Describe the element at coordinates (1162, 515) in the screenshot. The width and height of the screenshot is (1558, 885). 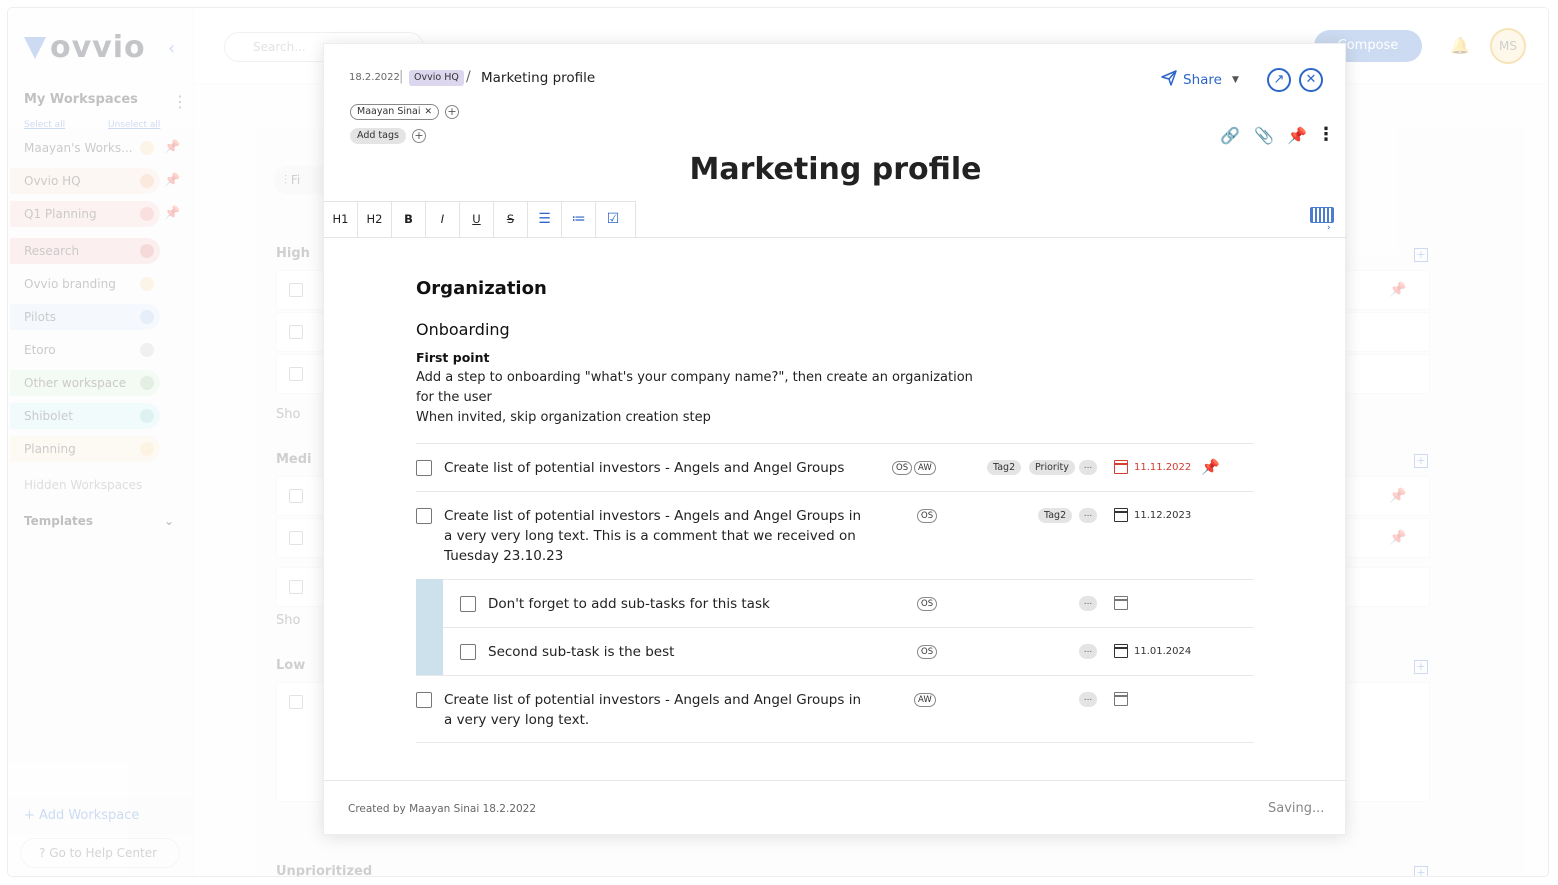
I see `due-date: 11.12.2023` at that location.